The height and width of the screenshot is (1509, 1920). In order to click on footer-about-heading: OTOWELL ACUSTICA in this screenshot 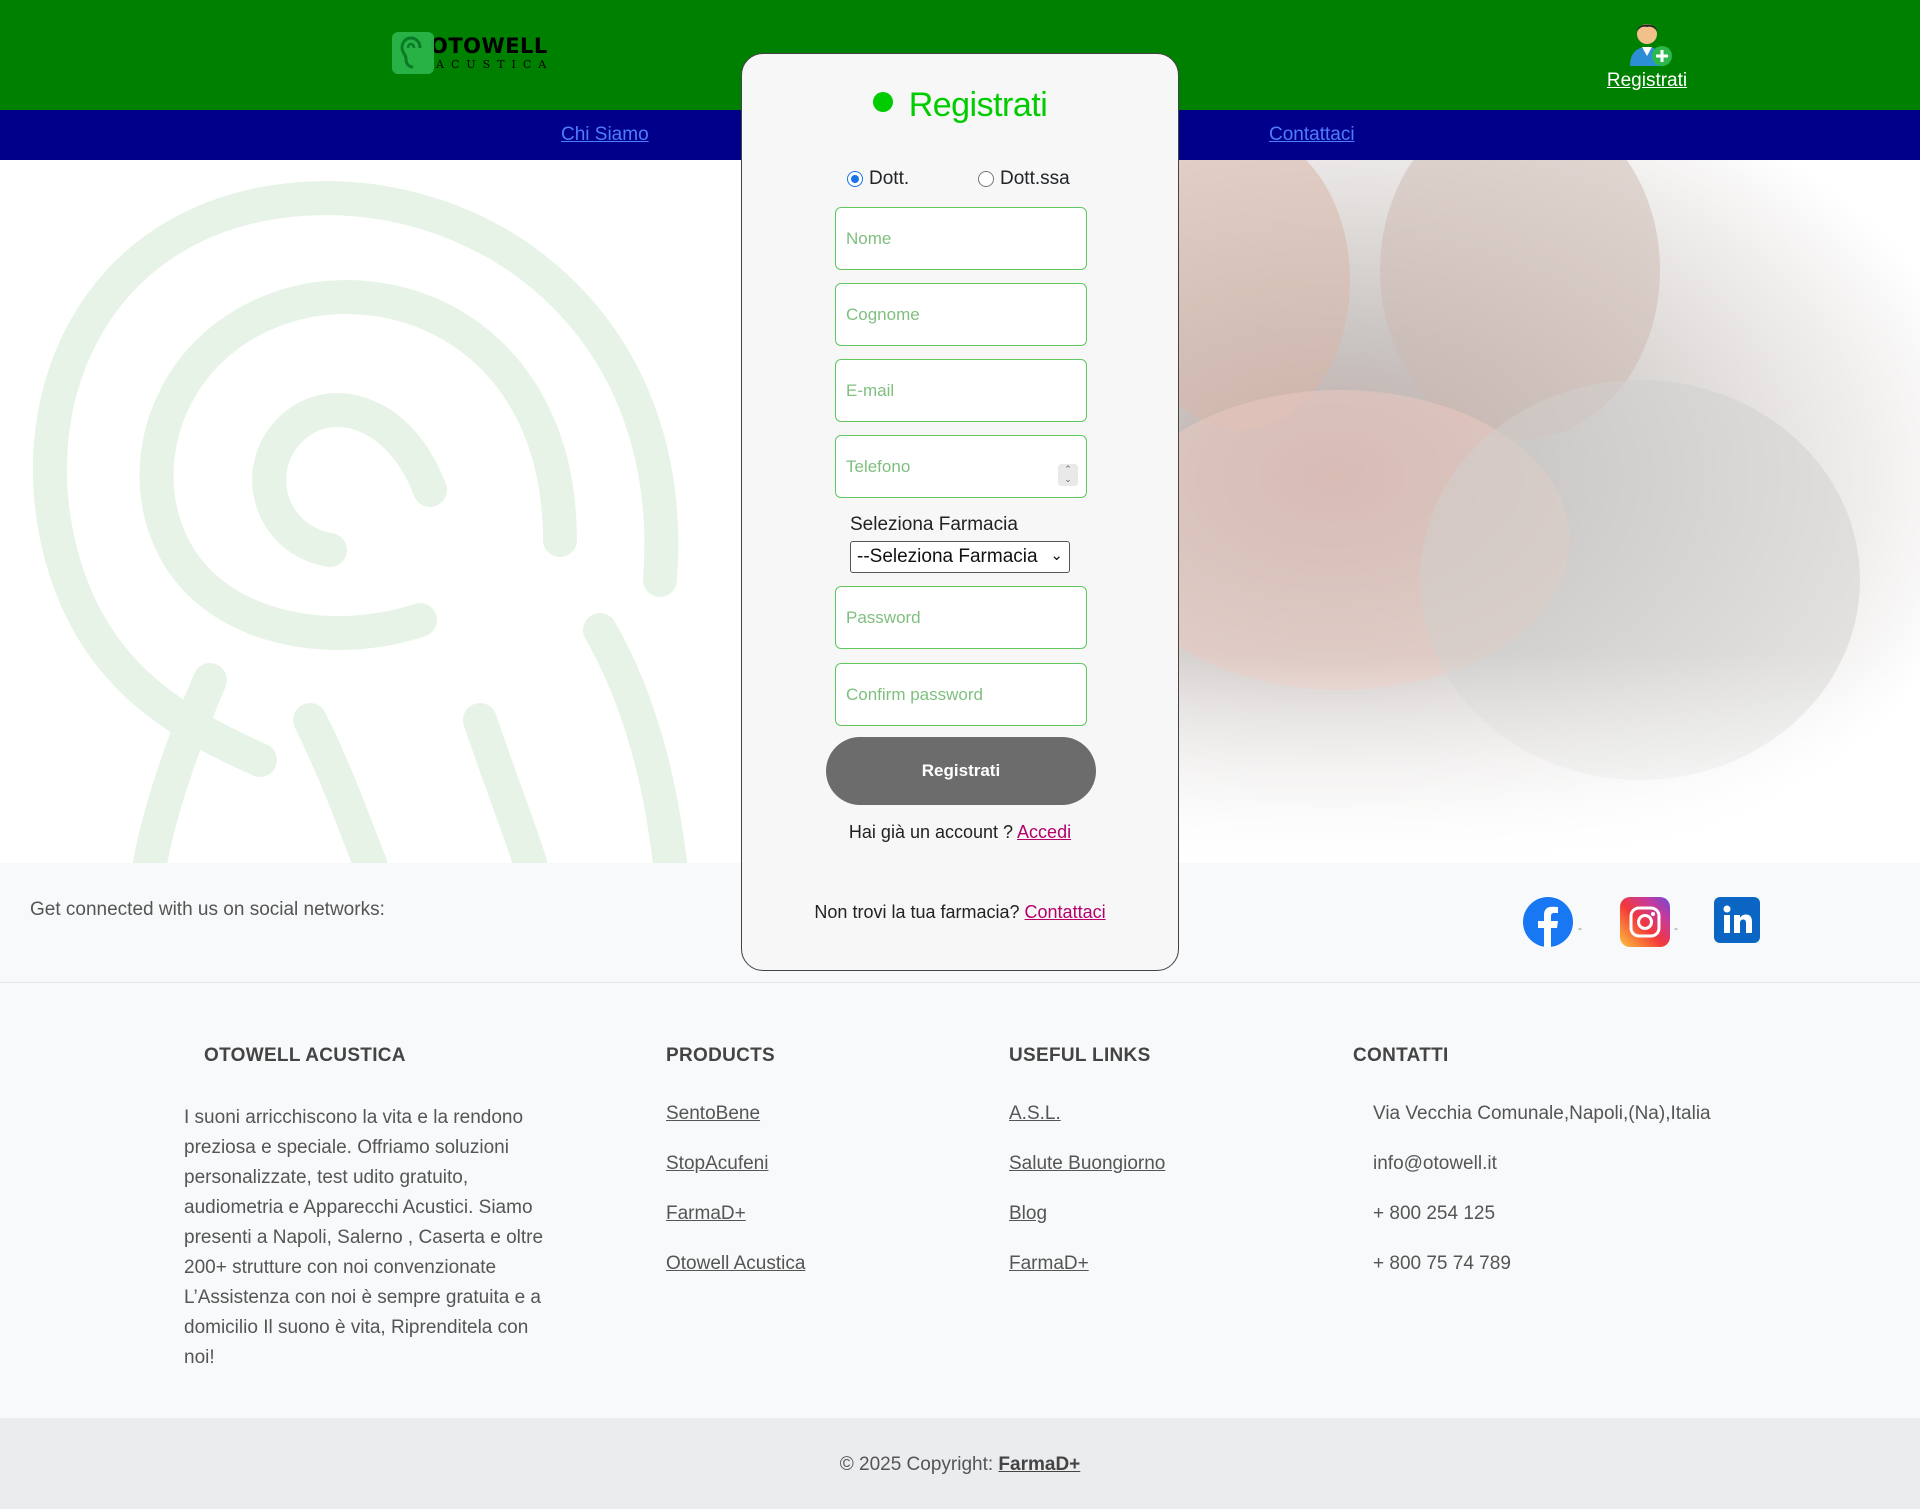, I will do `click(305, 1055)`.